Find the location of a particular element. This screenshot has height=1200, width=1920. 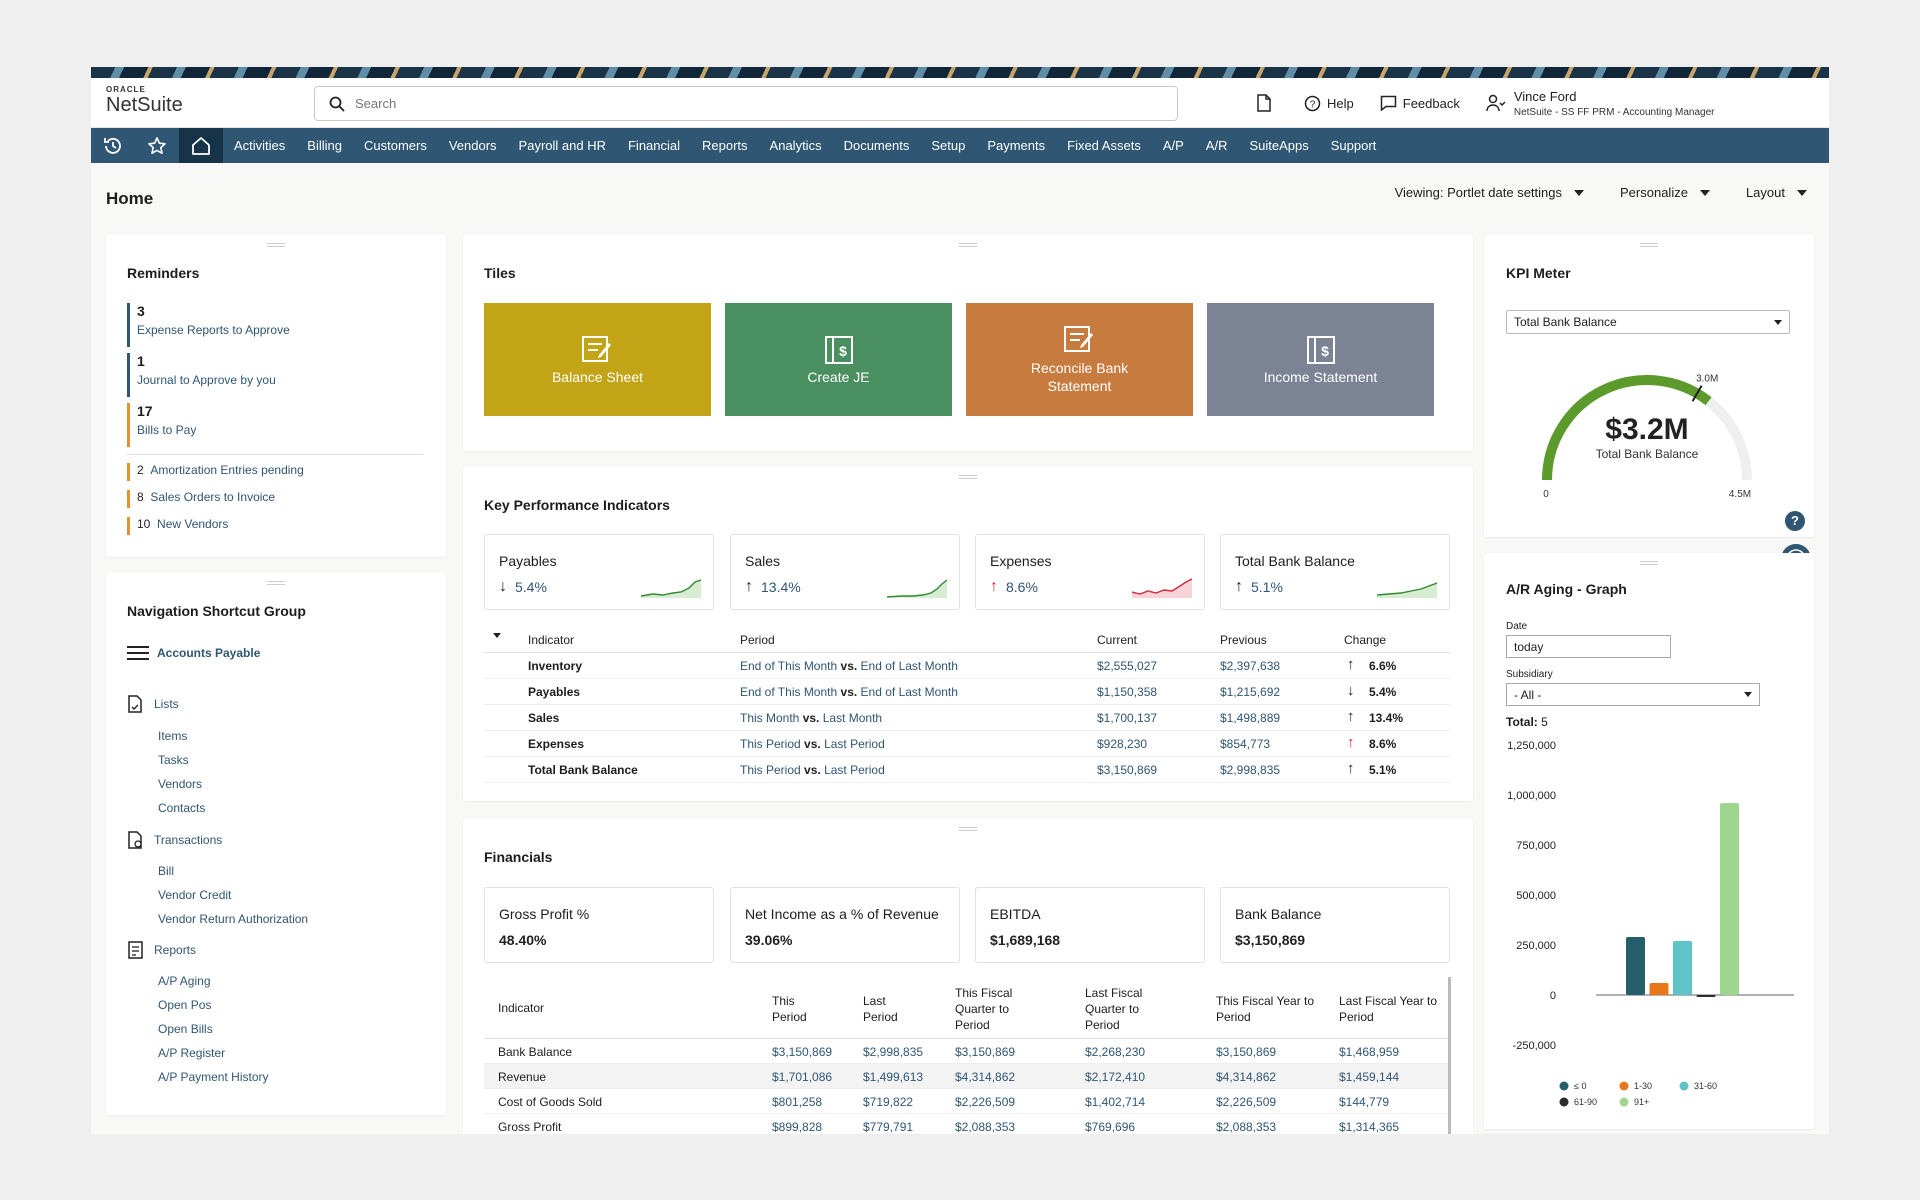

nav-billing: Billing is located at coordinates (324, 145).